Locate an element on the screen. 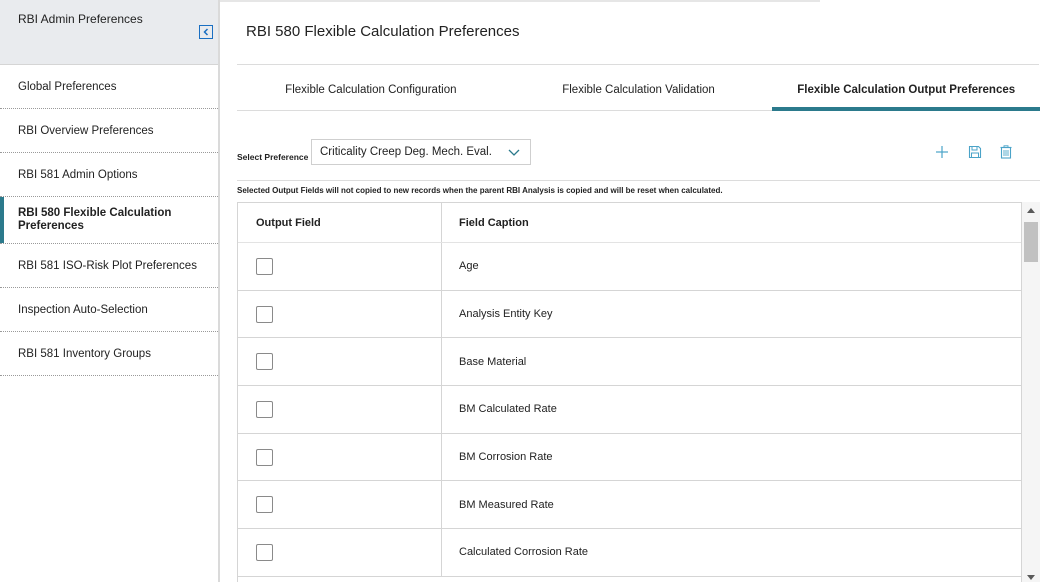  sidebar-item-label: RBI 581 Inventory Groups is located at coordinates (84, 353).